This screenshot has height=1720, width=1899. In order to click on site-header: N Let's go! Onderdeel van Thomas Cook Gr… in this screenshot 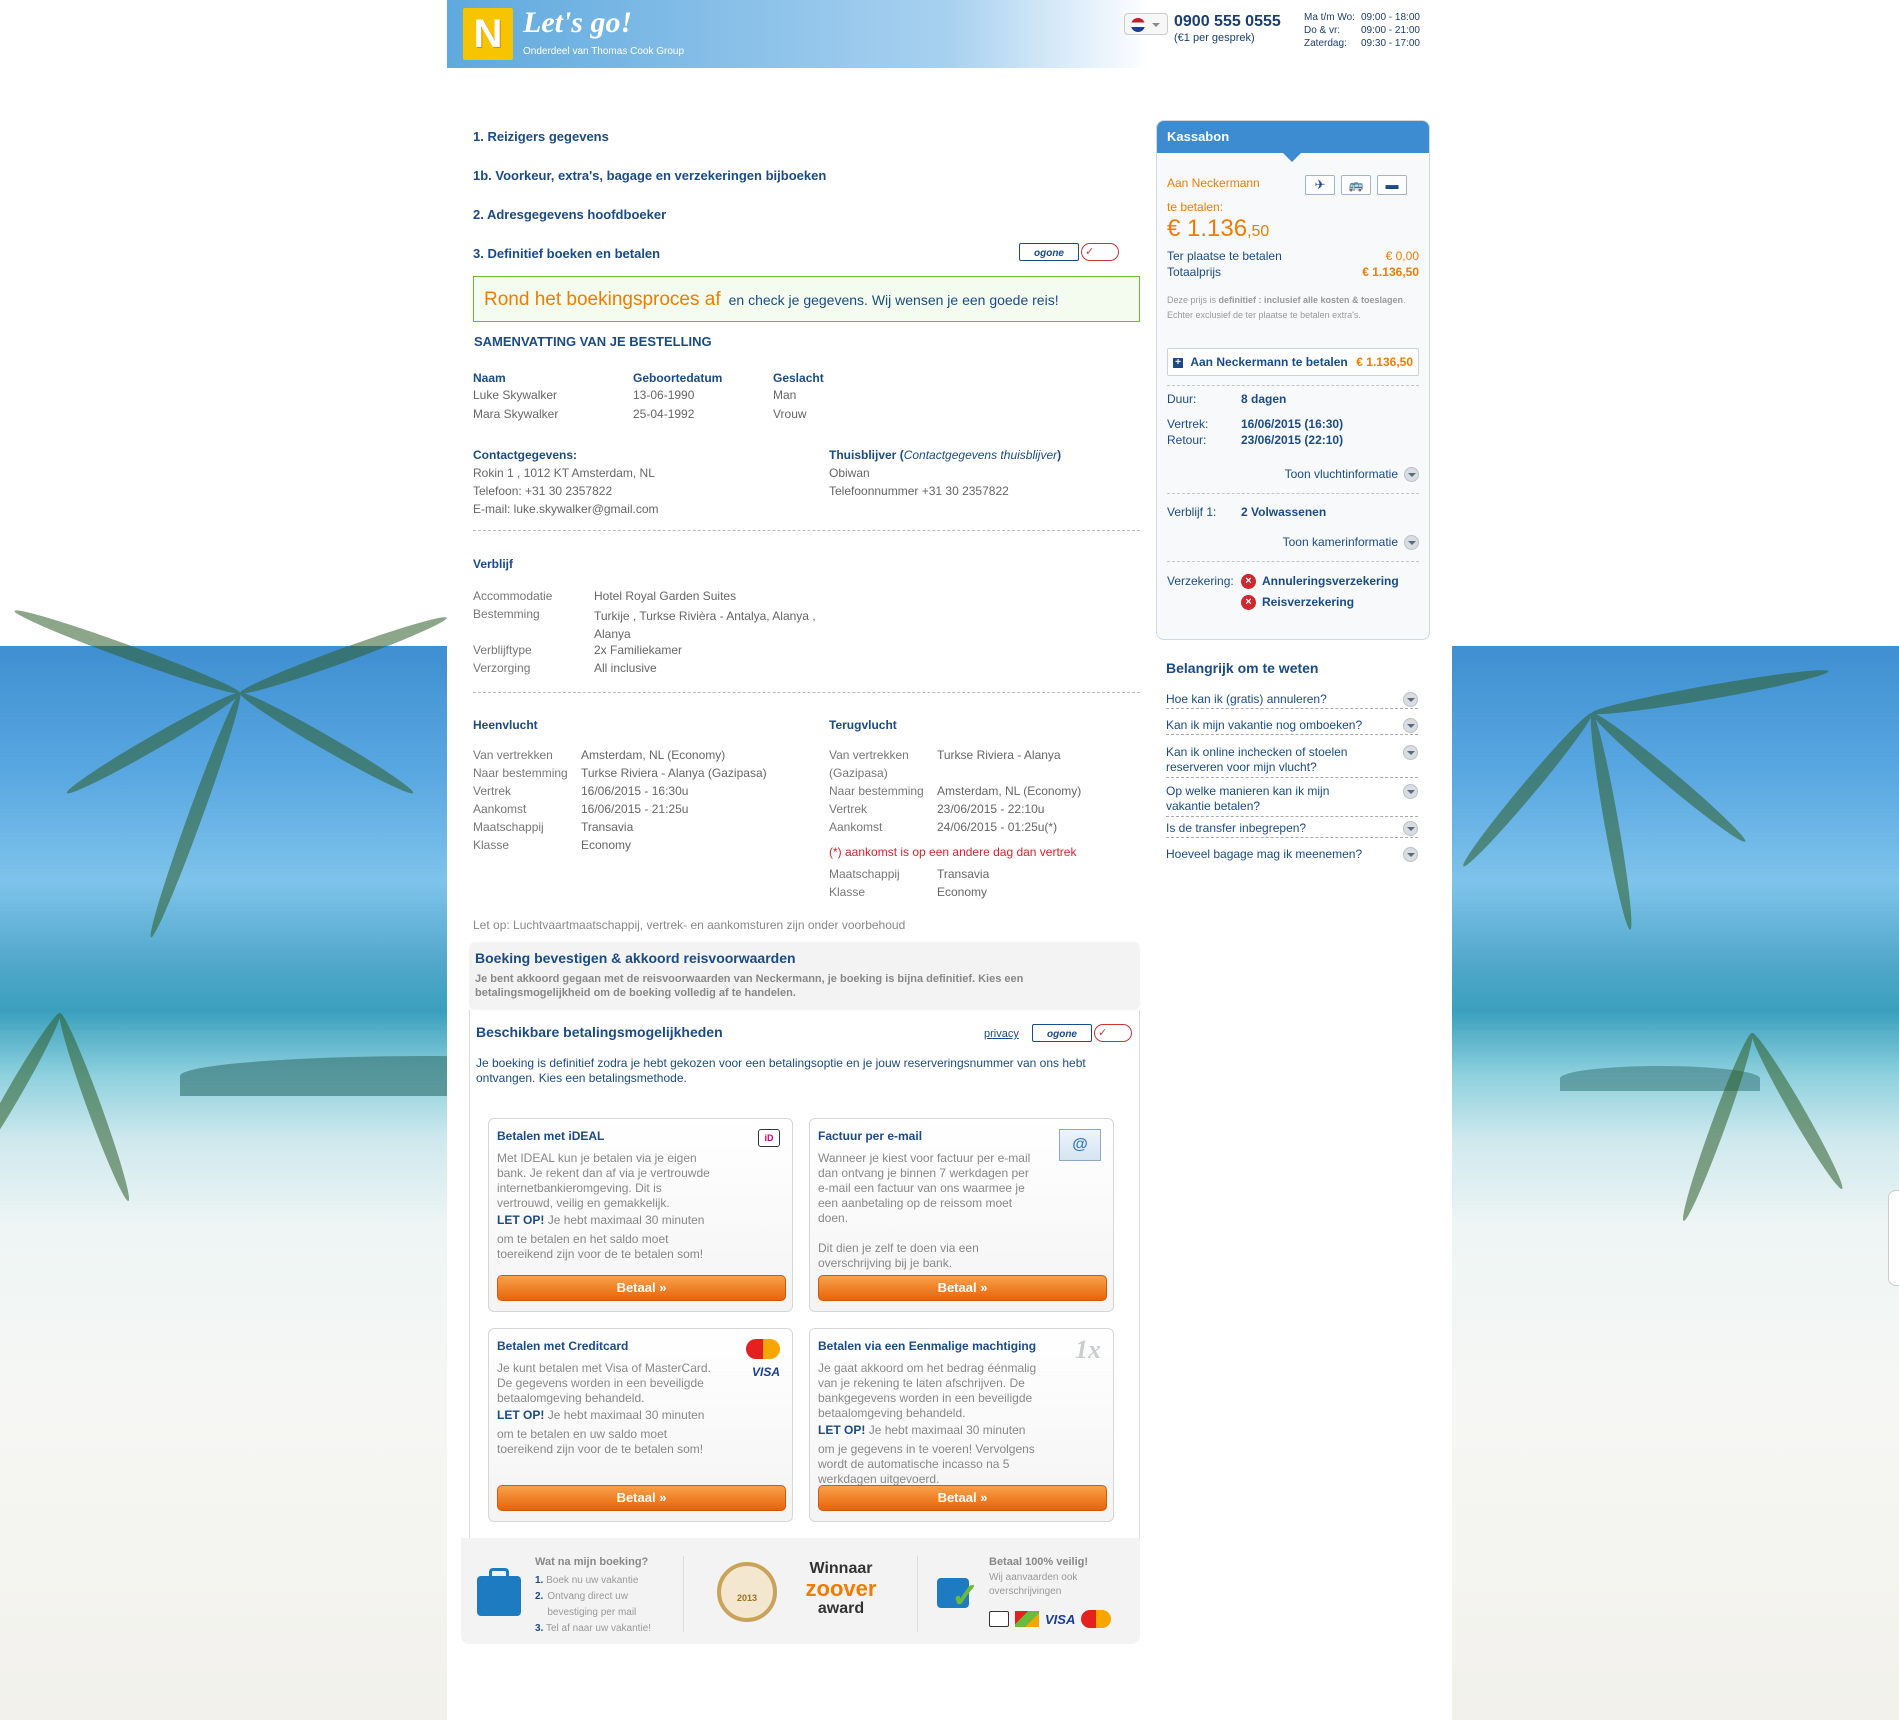, I will do `click(949, 34)`.